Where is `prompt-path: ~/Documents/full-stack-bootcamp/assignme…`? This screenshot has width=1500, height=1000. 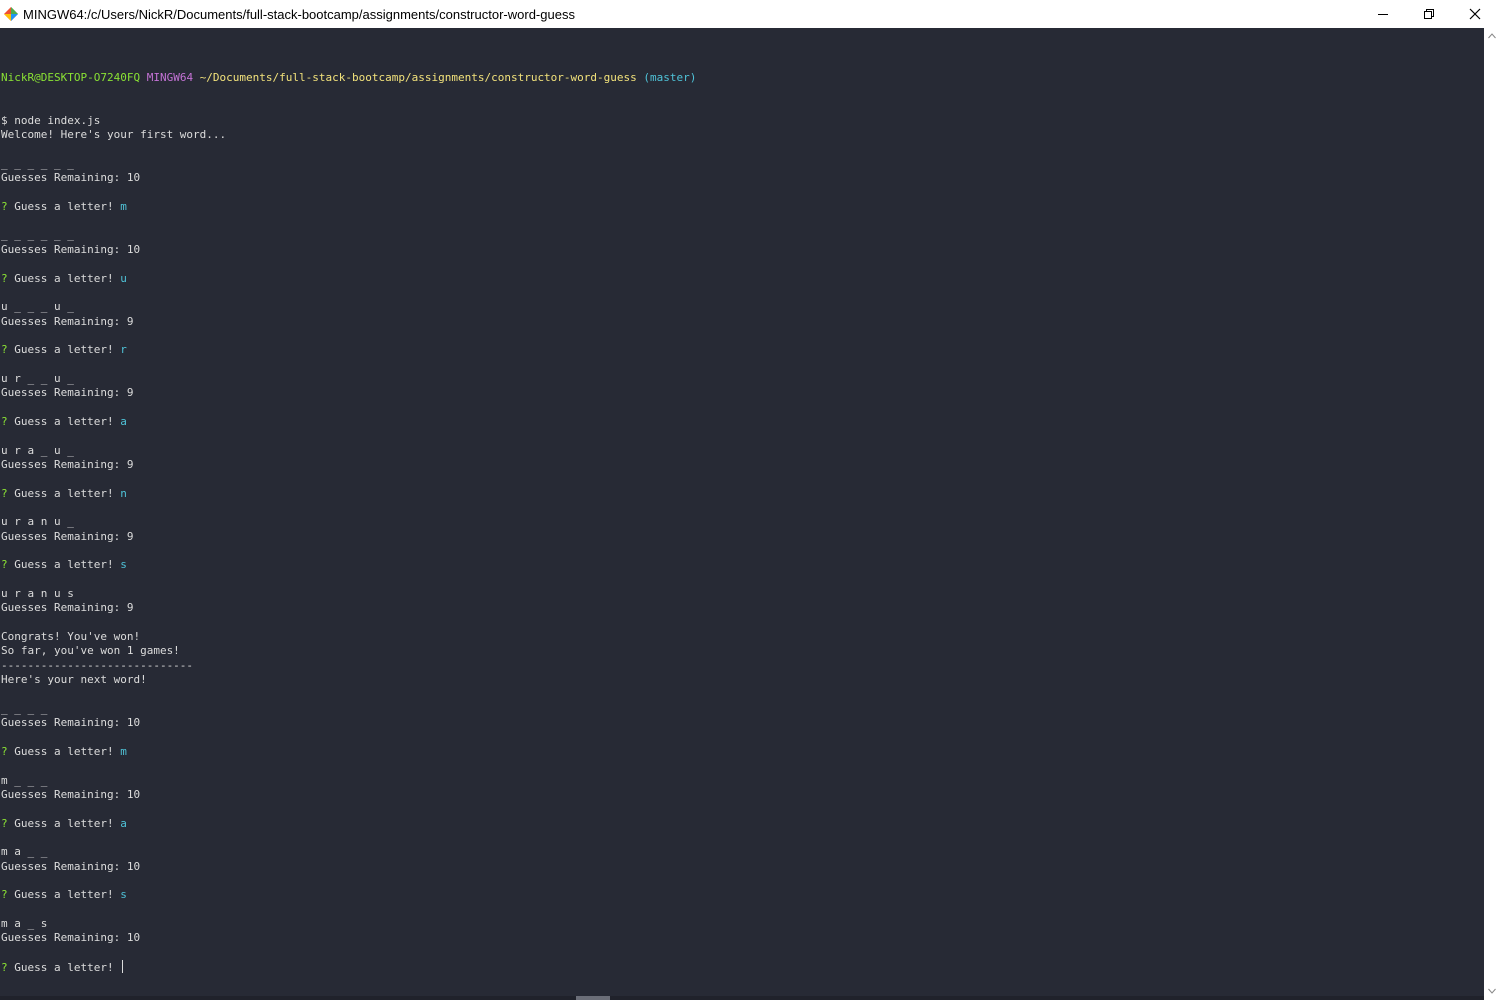 prompt-path: ~/Documents/full-stack-bootcamp/assignme… is located at coordinates (418, 77).